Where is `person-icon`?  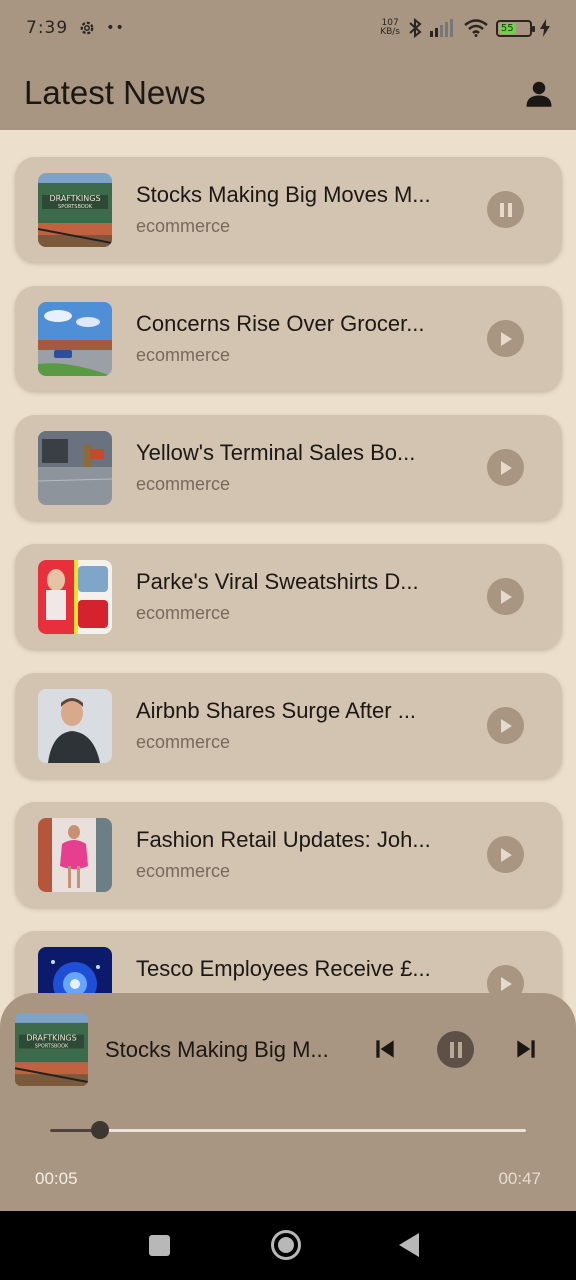
person-icon is located at coordinates (539, 93).